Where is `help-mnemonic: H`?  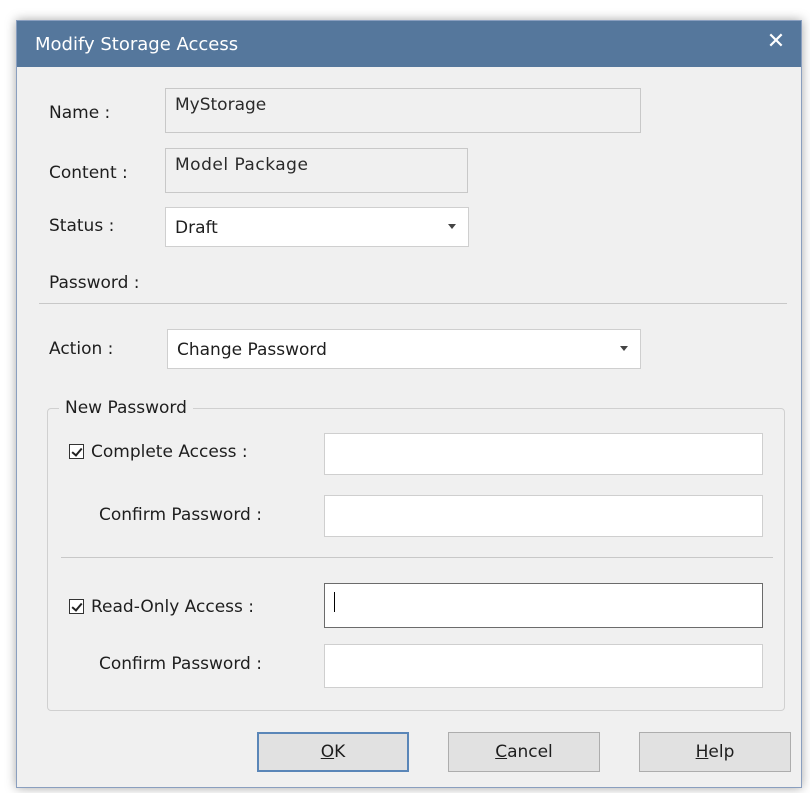 help-mnemonic: H is located at coordinates (702, 752).